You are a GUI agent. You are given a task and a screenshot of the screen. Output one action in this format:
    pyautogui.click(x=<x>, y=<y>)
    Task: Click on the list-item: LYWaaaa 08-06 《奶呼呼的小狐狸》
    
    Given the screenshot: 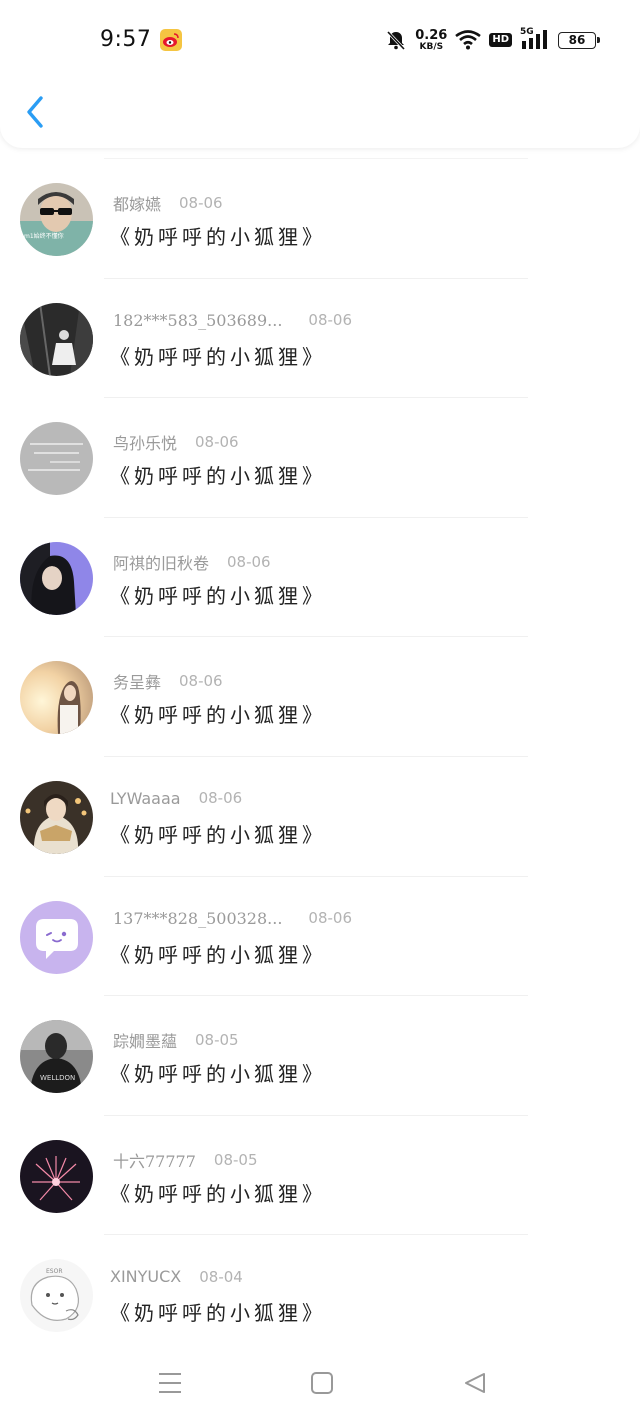 What is the action you would take?
    pyautogui.click(x=274, y=815)
    